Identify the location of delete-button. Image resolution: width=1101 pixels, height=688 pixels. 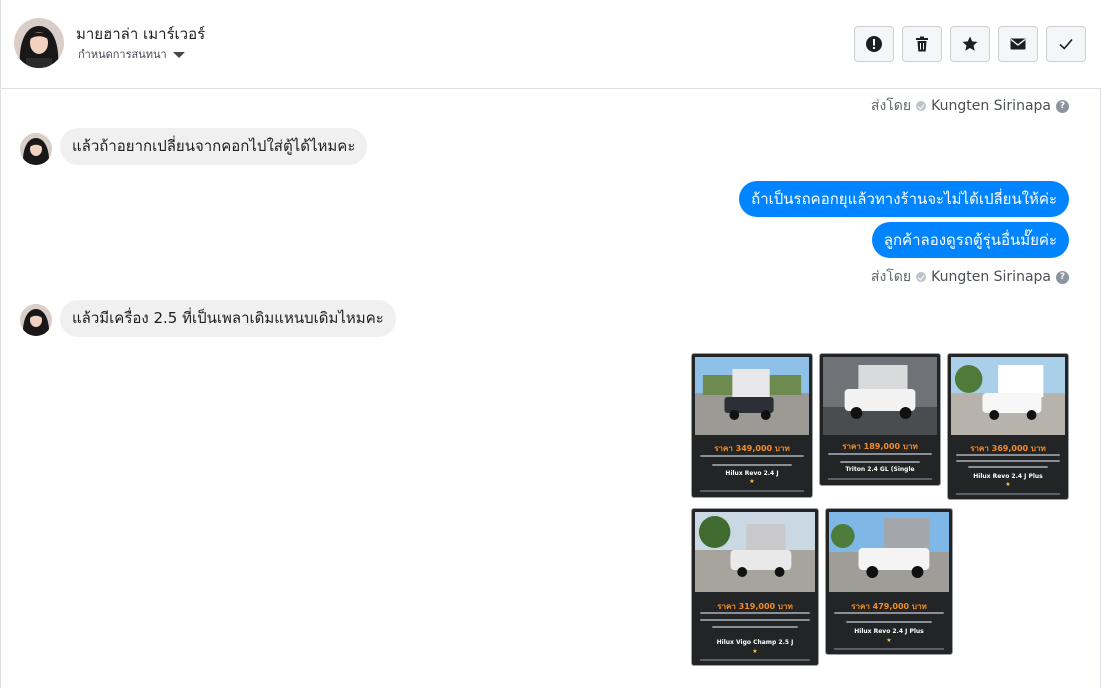
(922, 44).